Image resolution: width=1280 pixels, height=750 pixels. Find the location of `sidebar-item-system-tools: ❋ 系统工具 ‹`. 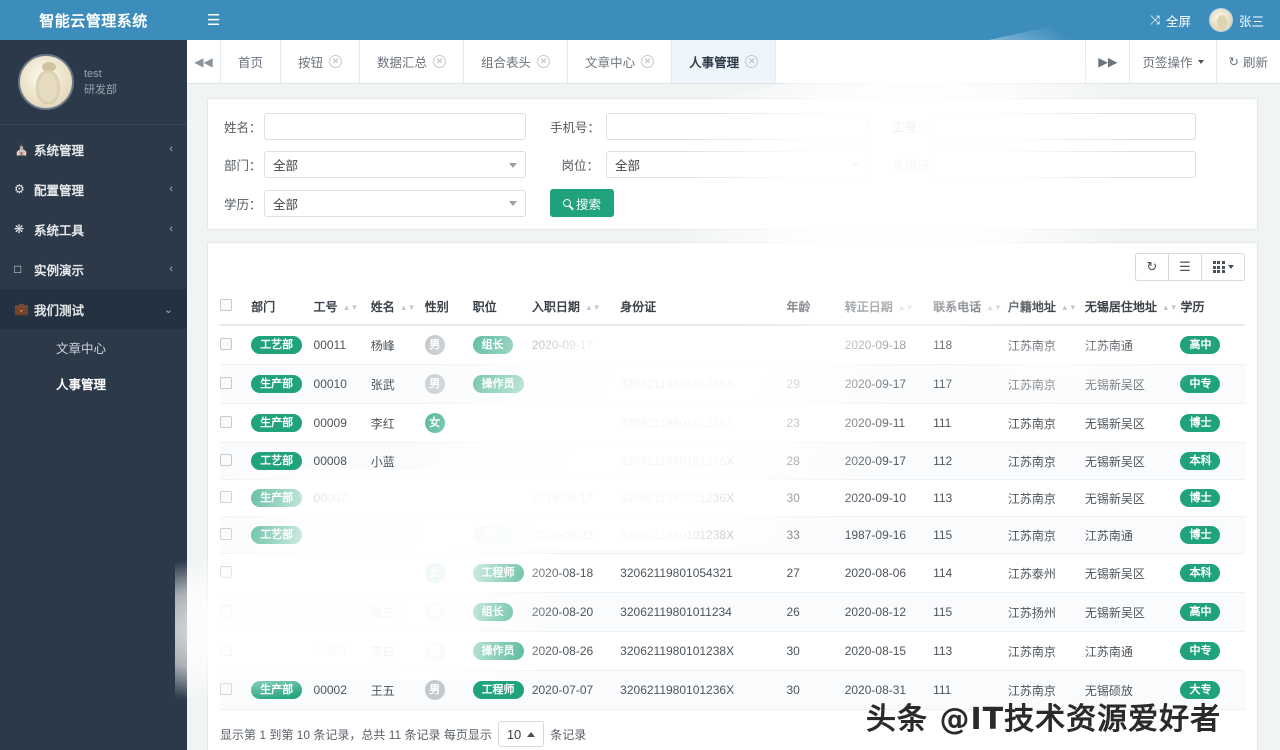

sidebar-item-system-tools: ❋ 系统工具 ‹ is located at coordinates (93, 229).